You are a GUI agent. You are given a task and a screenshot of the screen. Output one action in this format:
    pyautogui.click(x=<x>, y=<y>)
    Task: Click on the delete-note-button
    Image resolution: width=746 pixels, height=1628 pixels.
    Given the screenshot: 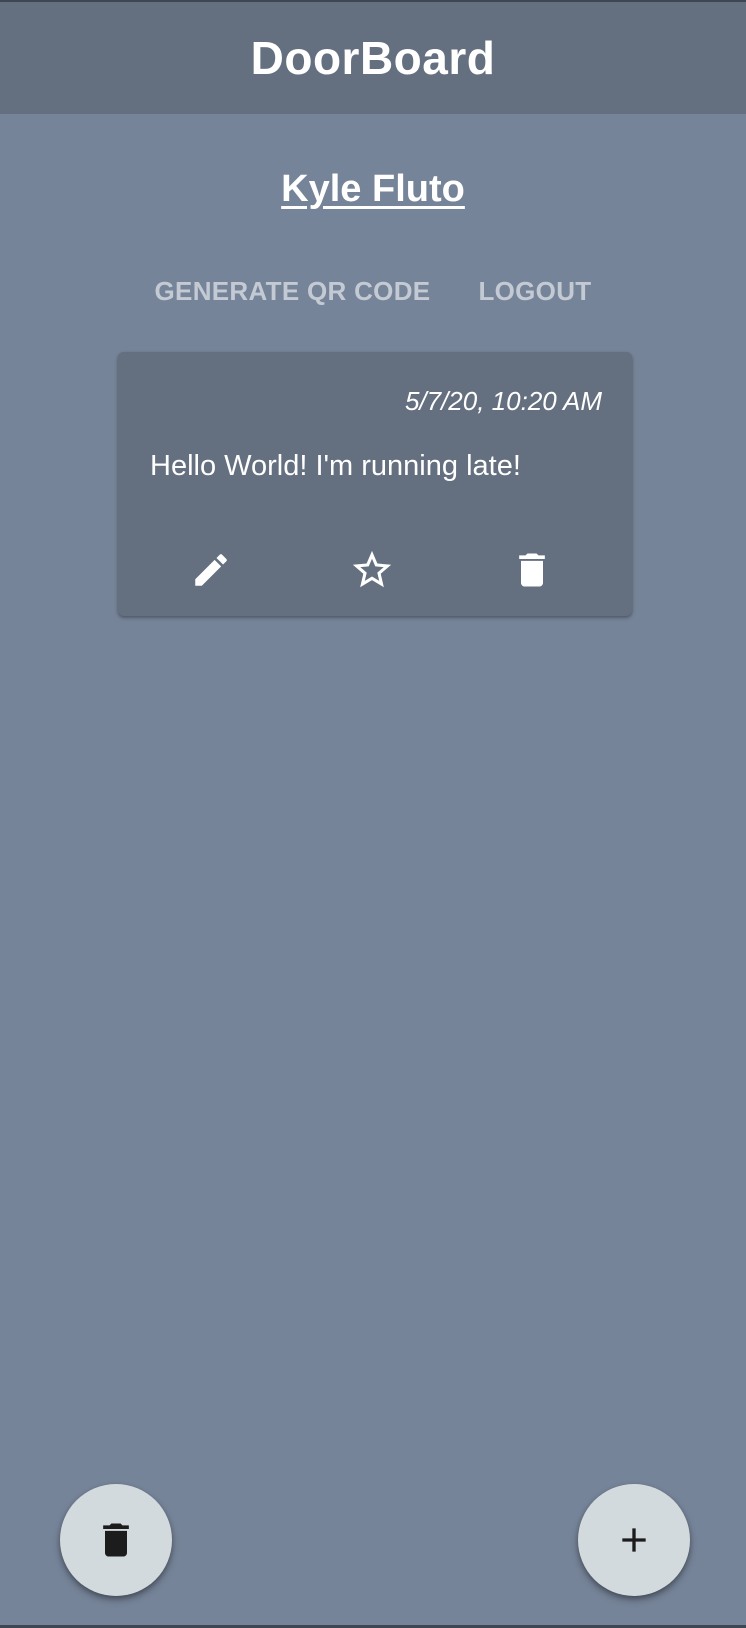 What is the action you would take?
    pyautogui.click(x=532, y=570)
    